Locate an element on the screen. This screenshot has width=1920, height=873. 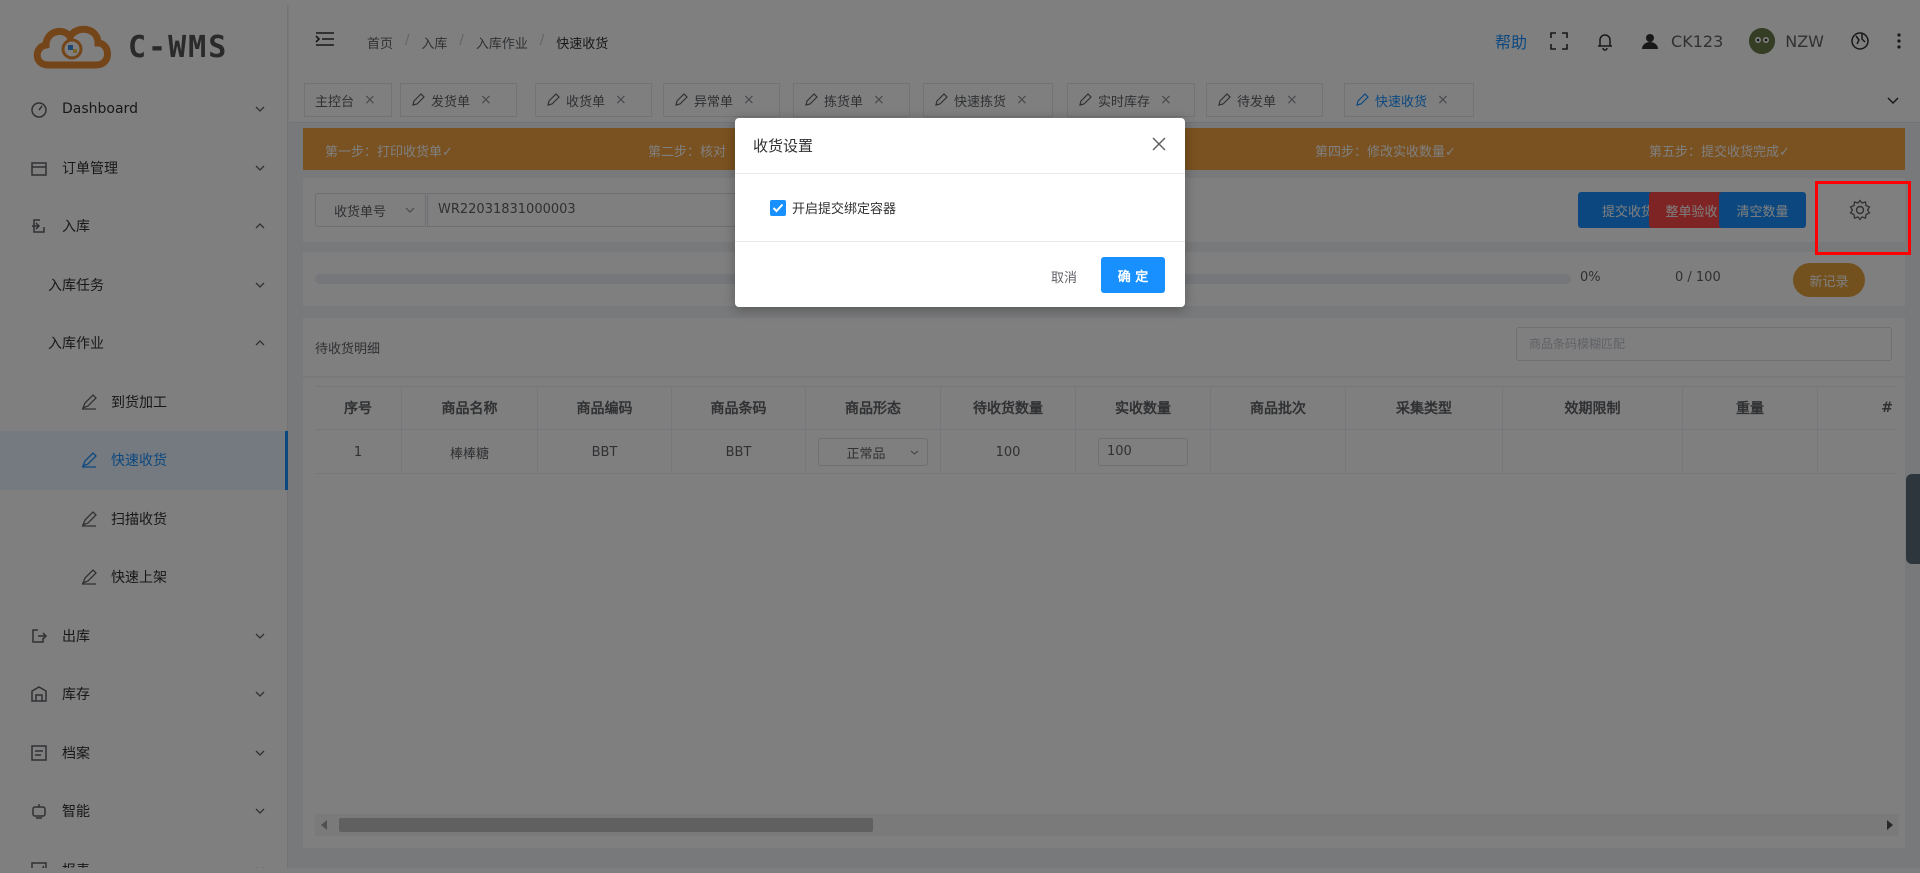
receive-settings-dialog: 收货设置 开启提交绑定容器 取消 确 定 is located at coordinates (960, 212).